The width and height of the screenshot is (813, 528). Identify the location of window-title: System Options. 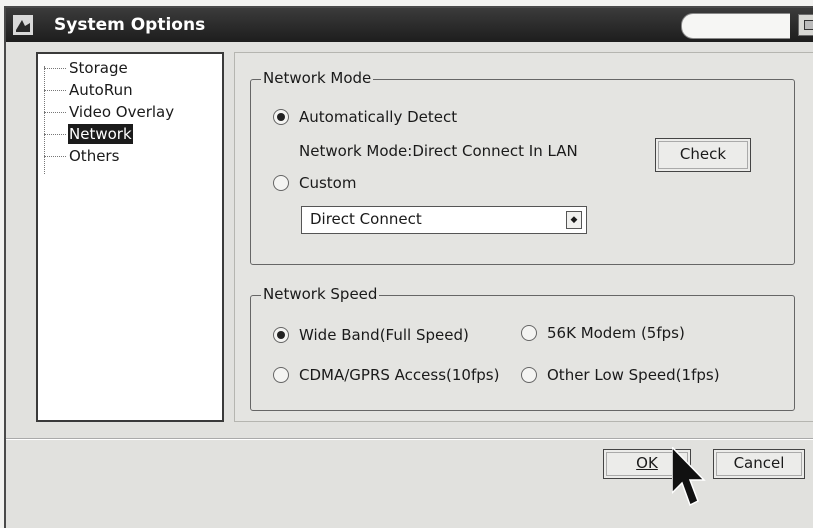
(130, 25).